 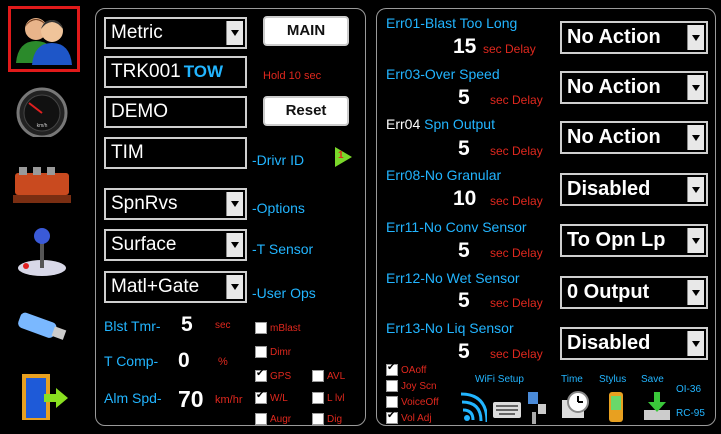 I want to click on save-label: Save, so click(x=652, y=379).